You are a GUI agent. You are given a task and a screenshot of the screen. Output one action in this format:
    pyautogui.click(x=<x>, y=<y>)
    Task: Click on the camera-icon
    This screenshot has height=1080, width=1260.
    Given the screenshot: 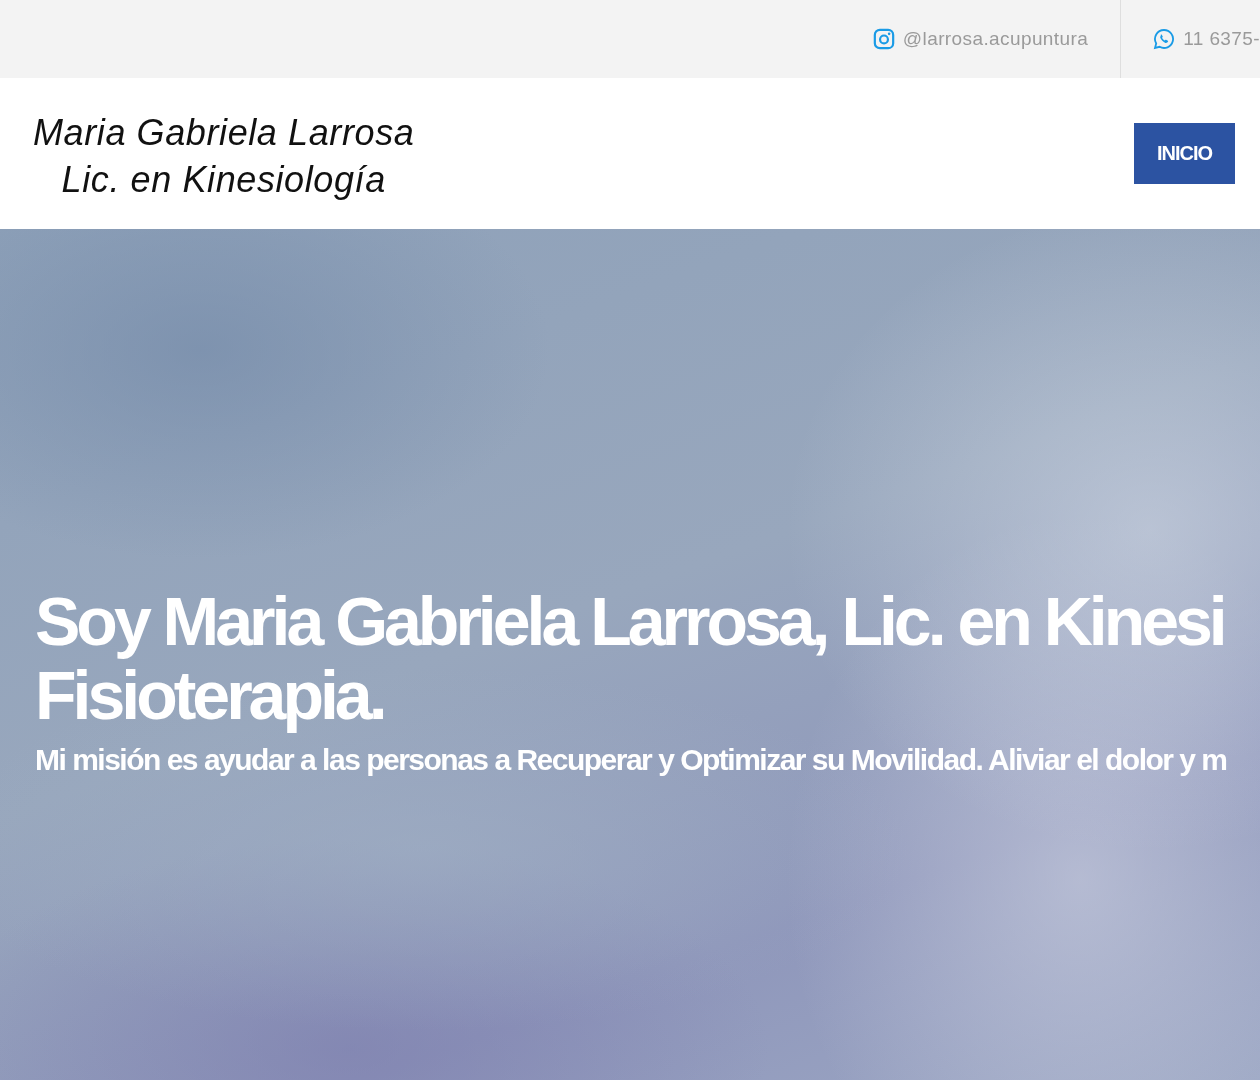 What is the action you would take?
    pyautogui.click(x=883, y=39)
    